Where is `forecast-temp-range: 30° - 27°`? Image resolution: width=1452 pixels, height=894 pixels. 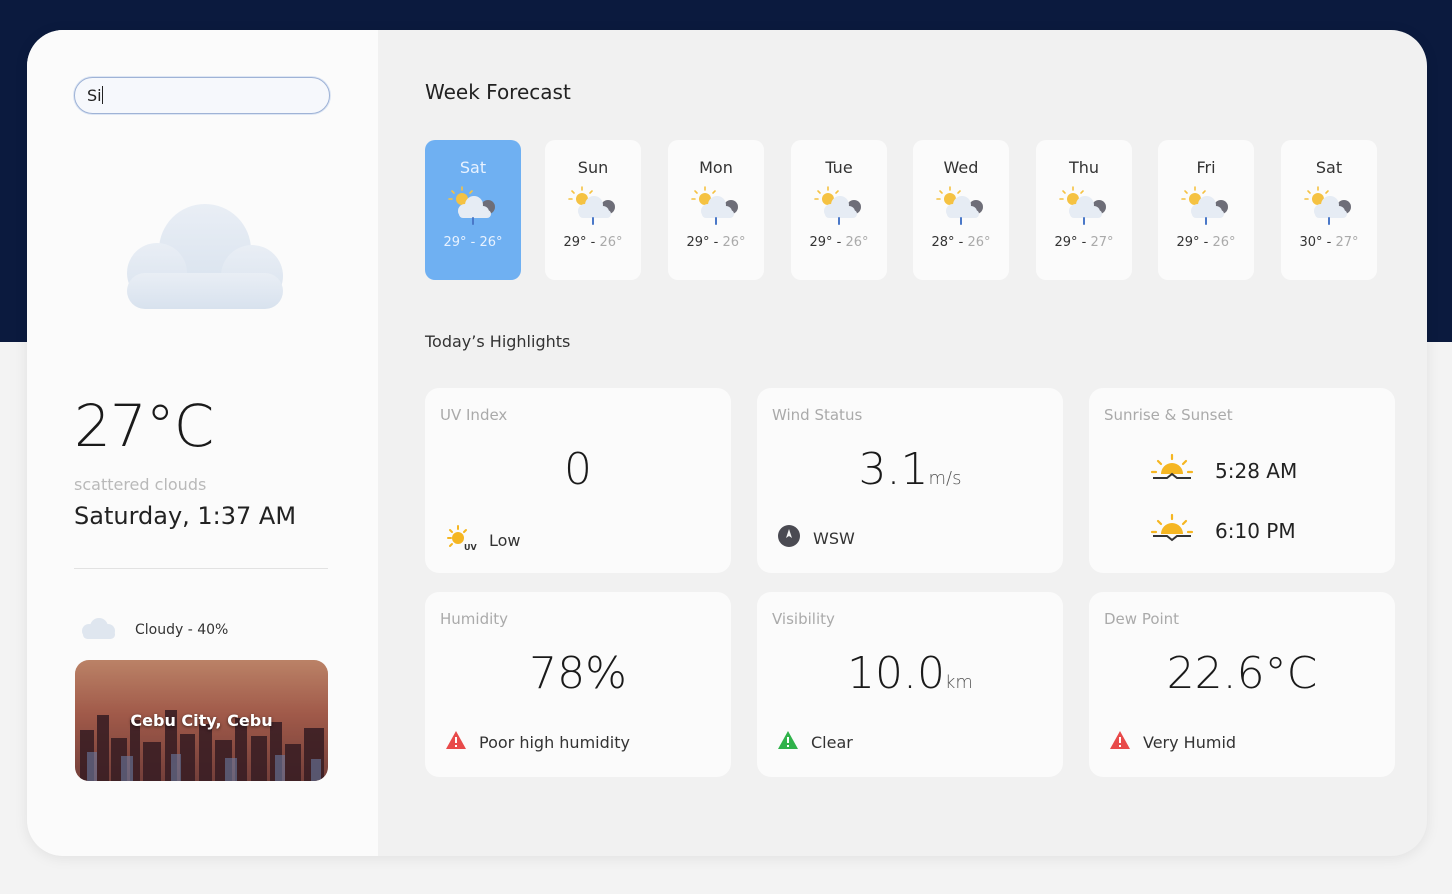 forecast-temp-range: 30° - 27° is located at coordinates (1329, 242).